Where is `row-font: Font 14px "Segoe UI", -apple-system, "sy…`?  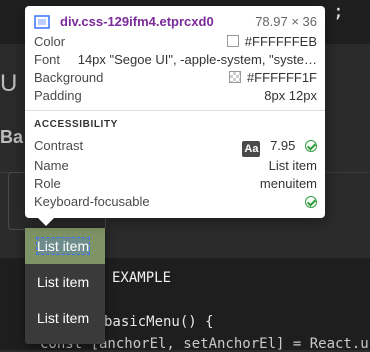 row-font: Font 14px "Segoe UI", -apple-system, "sy… is located at coordinates (175, 61).